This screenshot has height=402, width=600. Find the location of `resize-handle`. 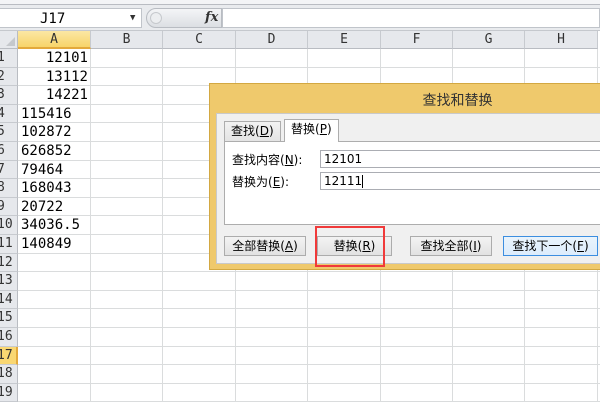

resize-handle is located at coordinates (156, 18).